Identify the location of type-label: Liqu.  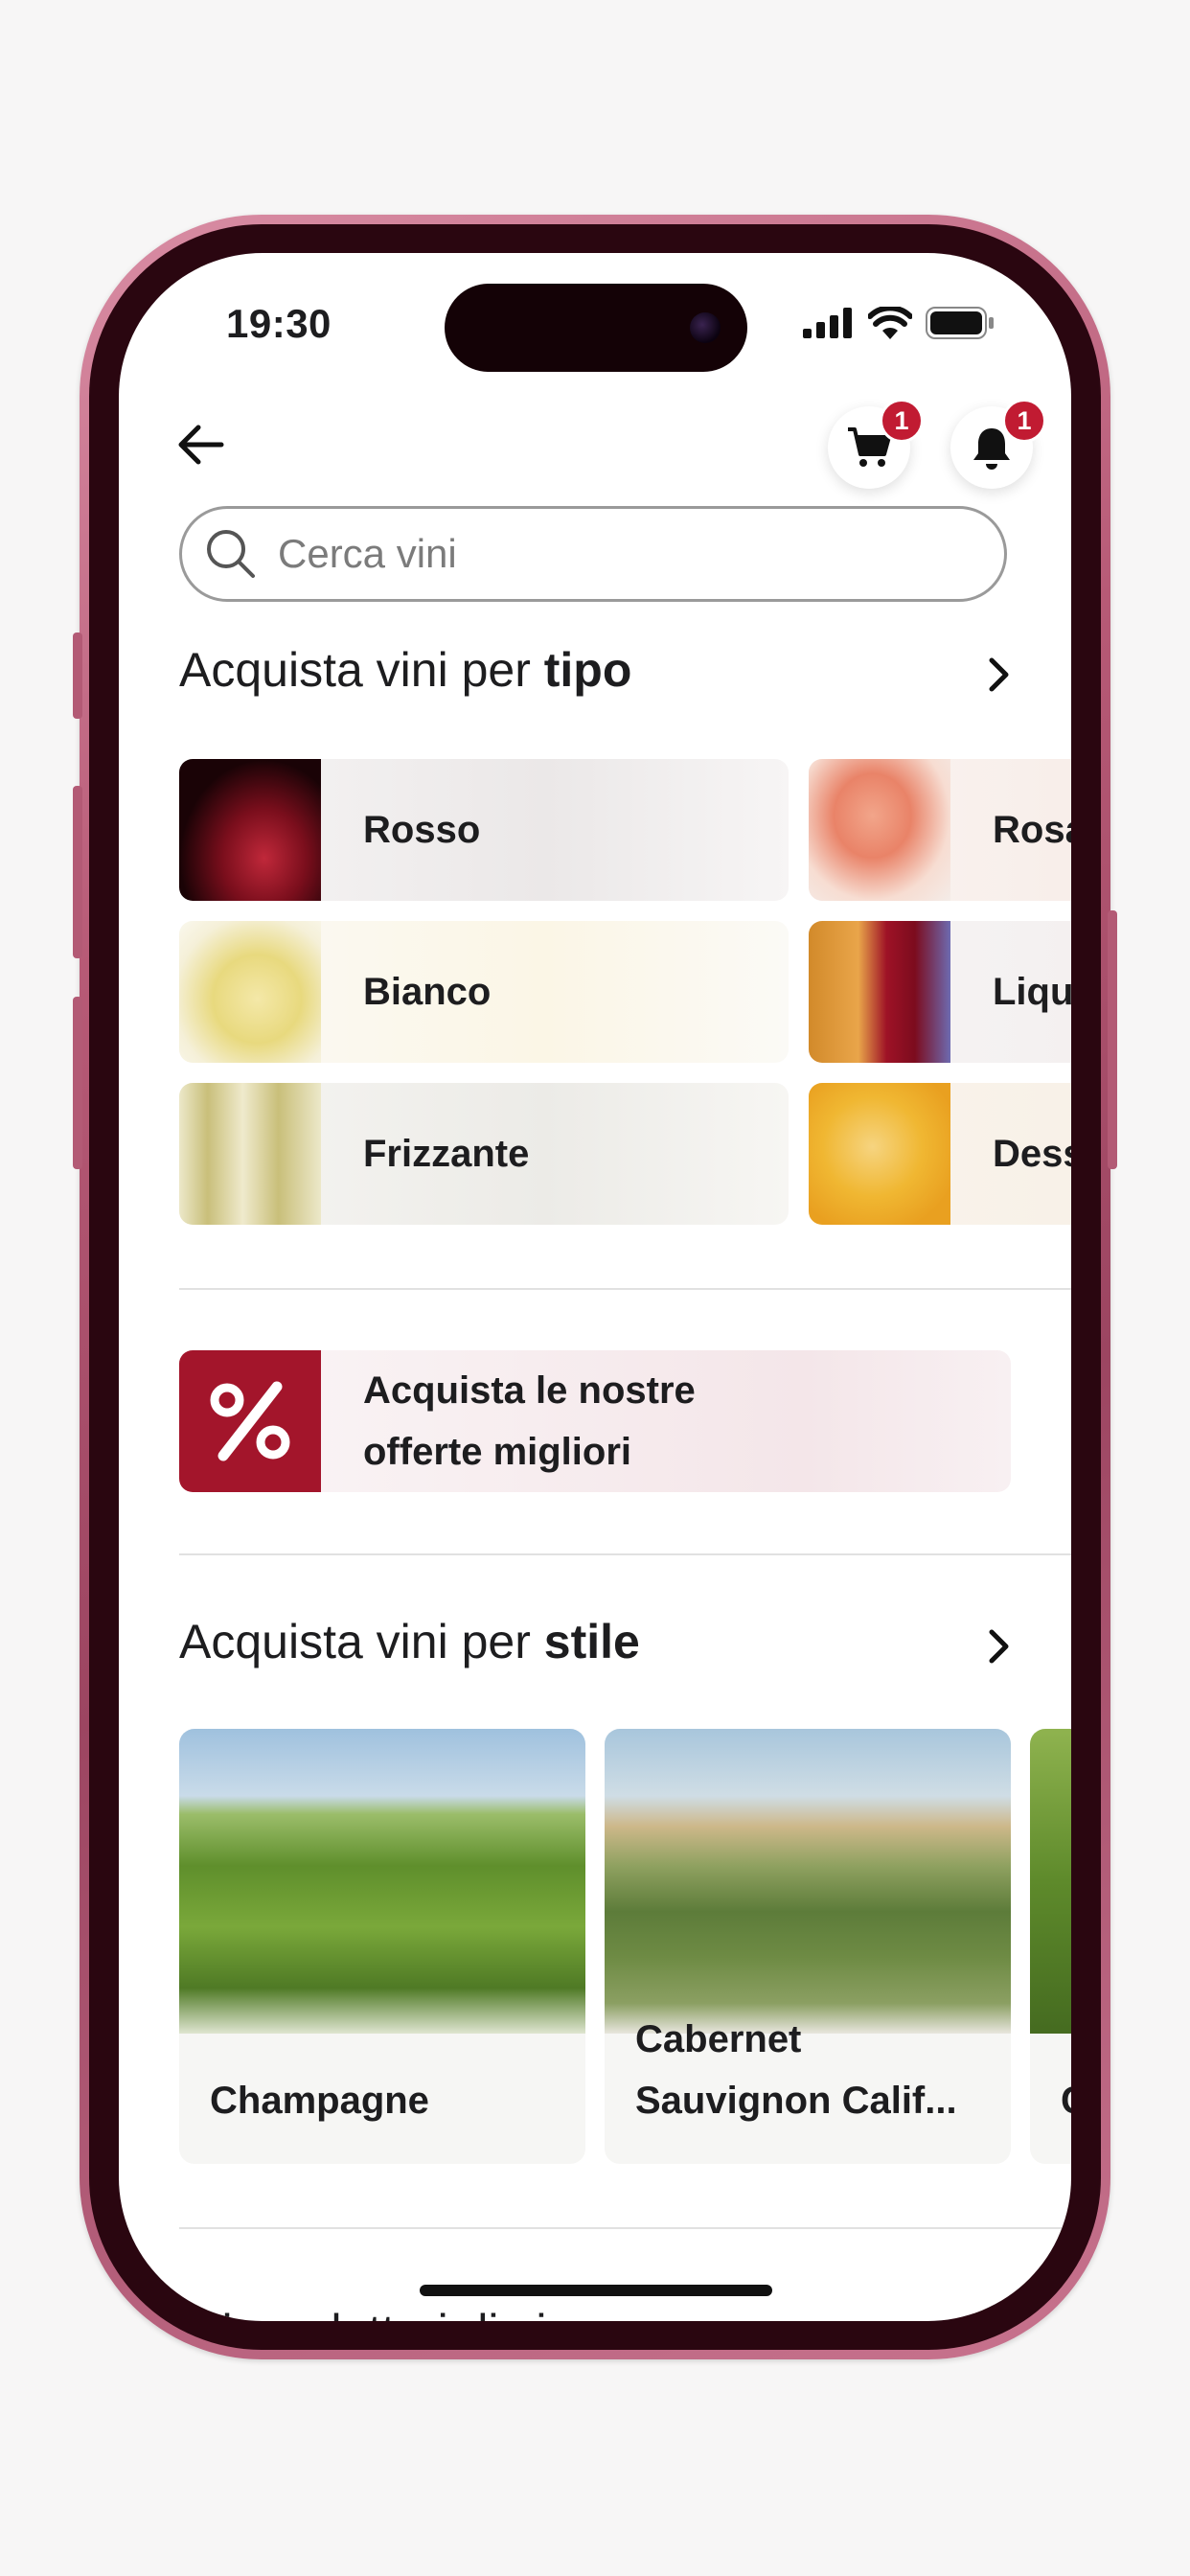
(1032, 992).